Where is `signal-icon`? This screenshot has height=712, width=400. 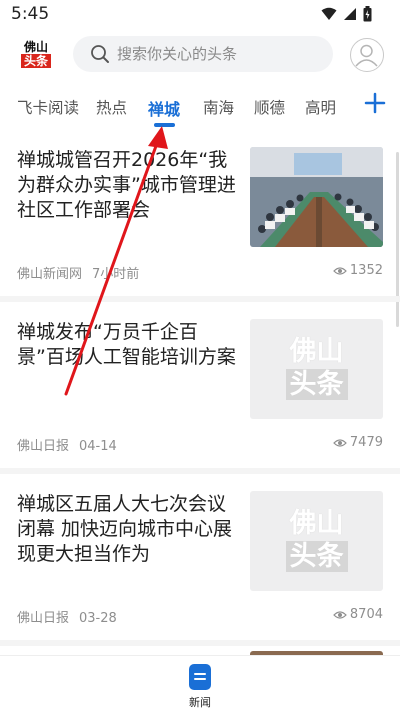 signal-icon is located at coordinates (350, 14).